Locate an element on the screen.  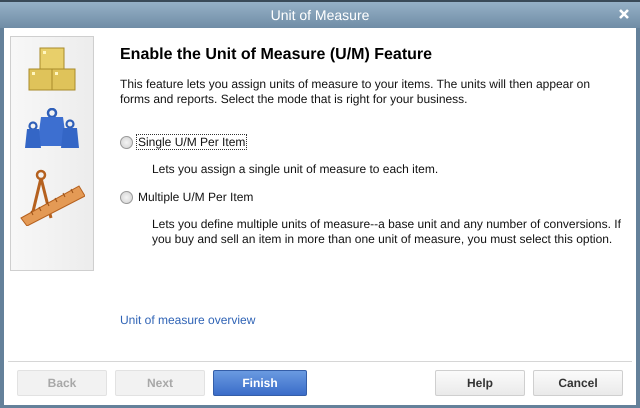
option-label: Multiple U/M Per Item is located at coordinates (196, 197).